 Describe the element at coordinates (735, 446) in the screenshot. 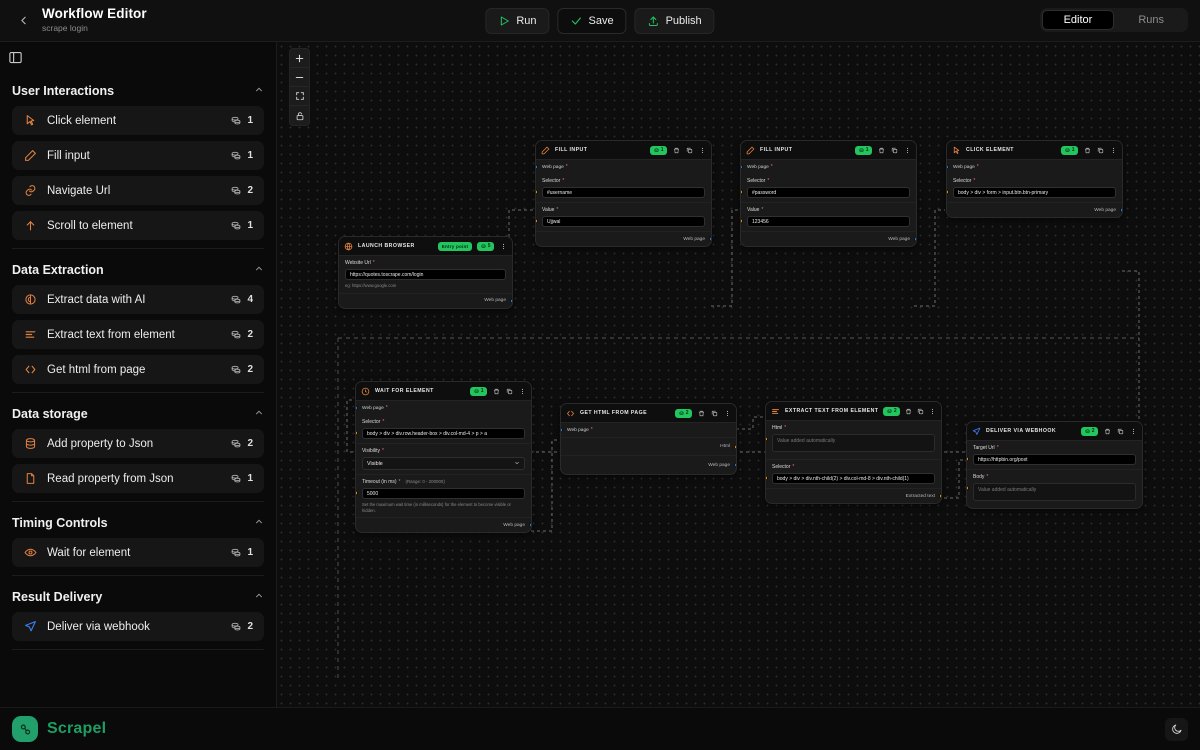

I see `port-handle-out-html` at that location.